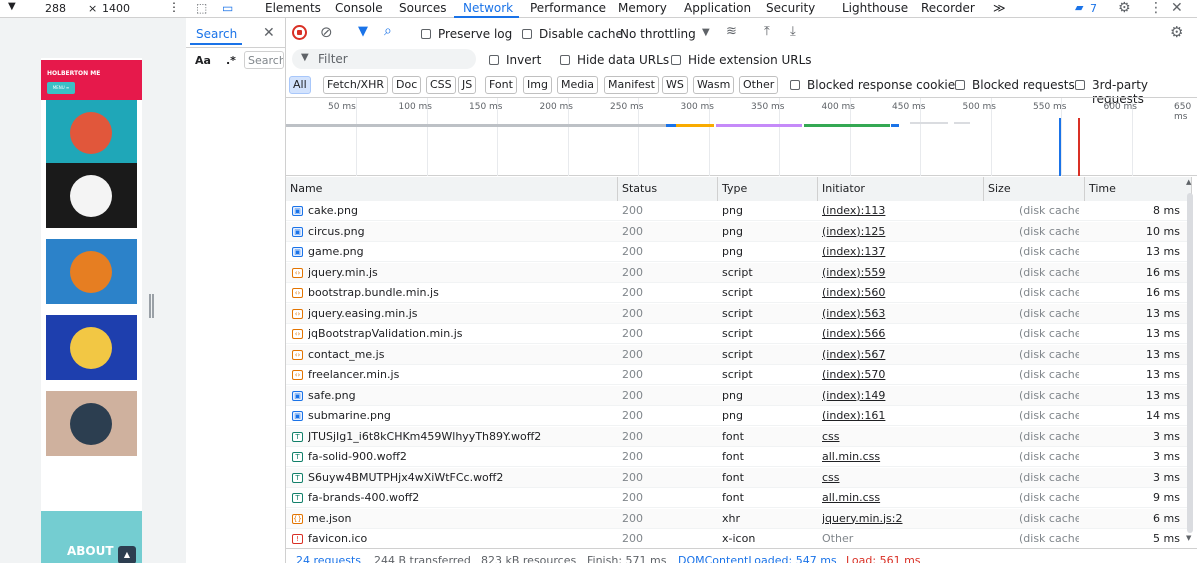 Image resolution: width=1197 pixels, height=563 pixels. Describe the element at coordinates (300, 85) in the screenshot. I see `type-filter-all: All` at that location.